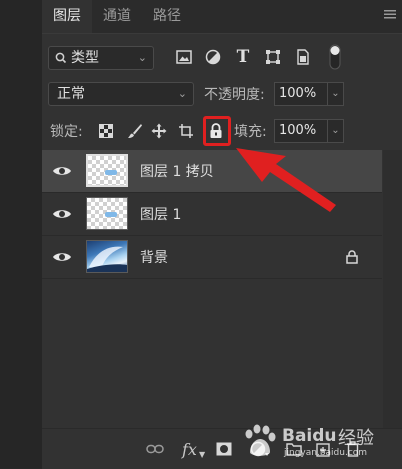 This screenshot has height=469, width=402. I want to click on mask-icon, so click(224, 449).